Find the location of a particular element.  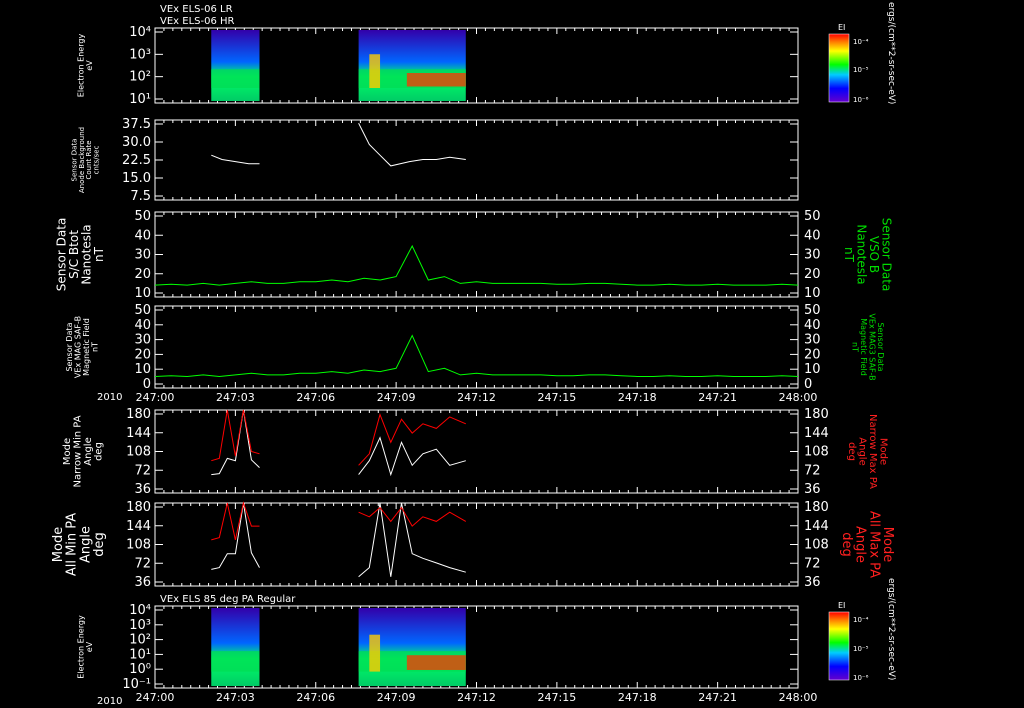

y-axis-label-3: Sensor Data VEx MAG SAF-B Magnetic Field nT is located at coordinates (82, 347).